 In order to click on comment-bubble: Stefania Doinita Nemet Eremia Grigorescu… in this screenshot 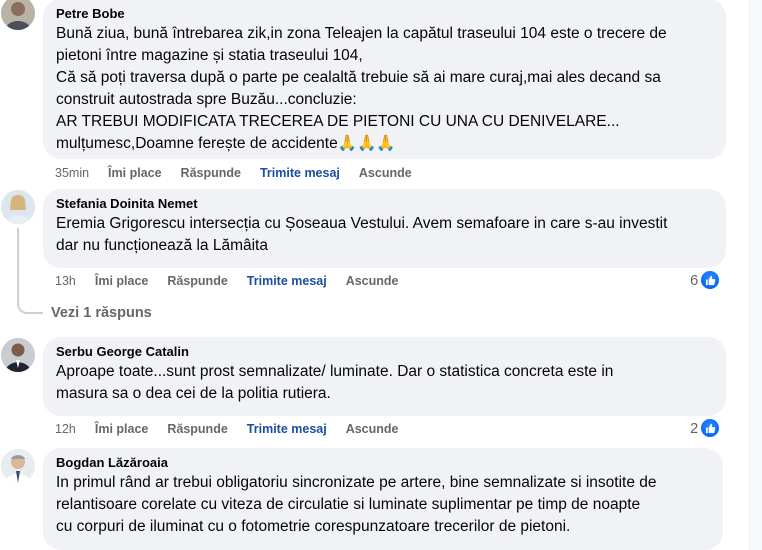, I will do `click(384, 228)`.